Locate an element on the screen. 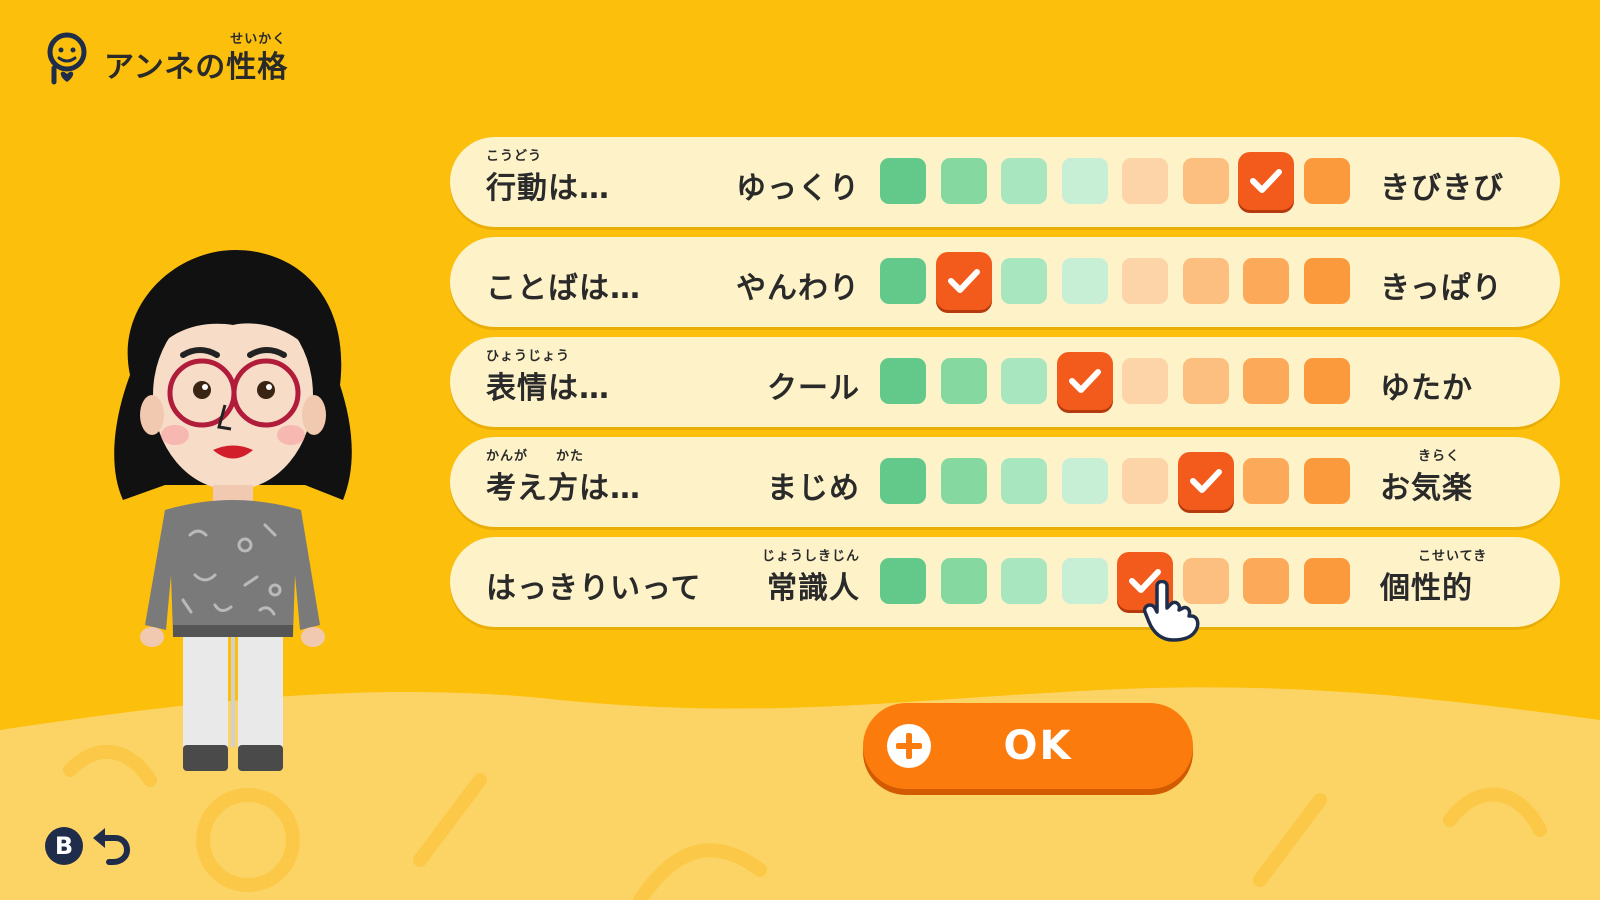  left-word: やんわり is located at coordinates (798, 288).